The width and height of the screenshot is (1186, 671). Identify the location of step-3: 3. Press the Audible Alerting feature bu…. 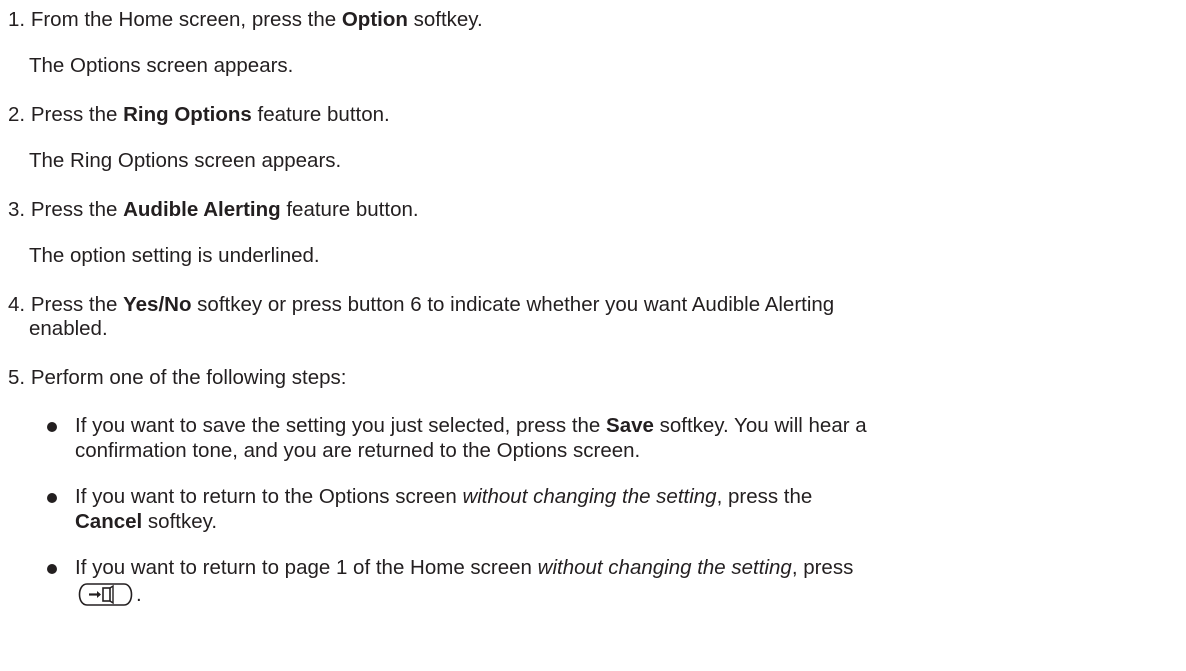
(588, 209).